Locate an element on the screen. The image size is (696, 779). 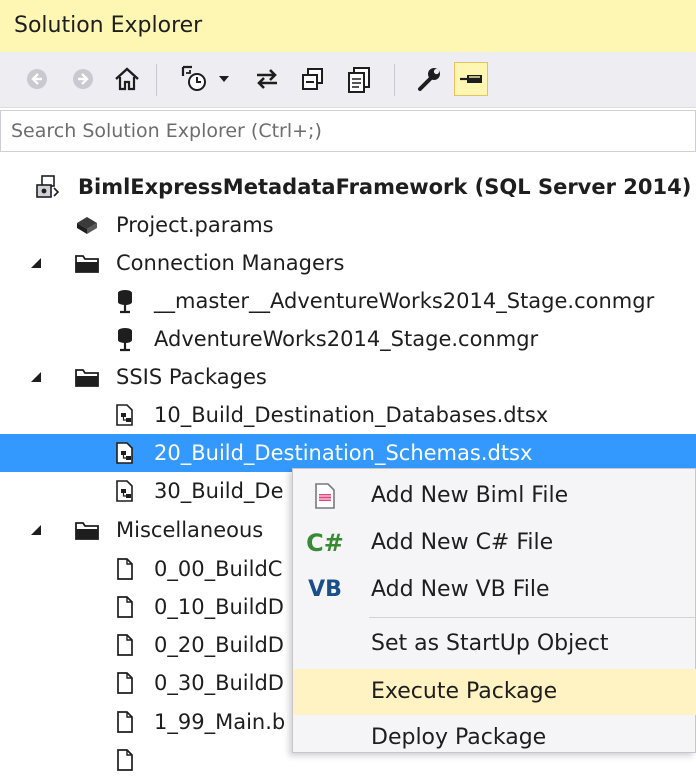
tree-item-package-selected: 20_Build_Destination_Schemas.dtsx is located at coordinates (348, 453).